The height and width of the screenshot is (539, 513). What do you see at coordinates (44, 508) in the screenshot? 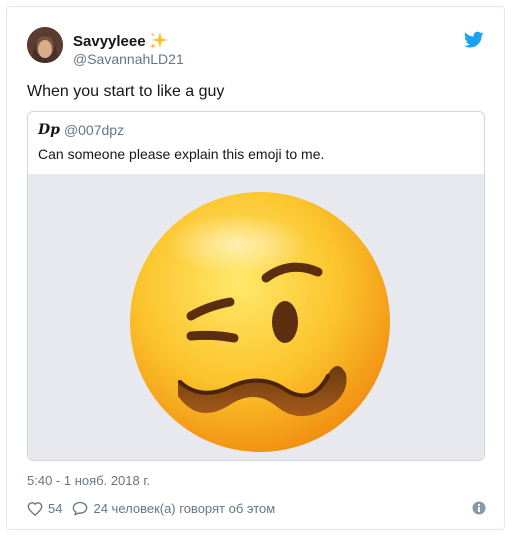
I see `like-button: 54` at bounding box center [44, 508].